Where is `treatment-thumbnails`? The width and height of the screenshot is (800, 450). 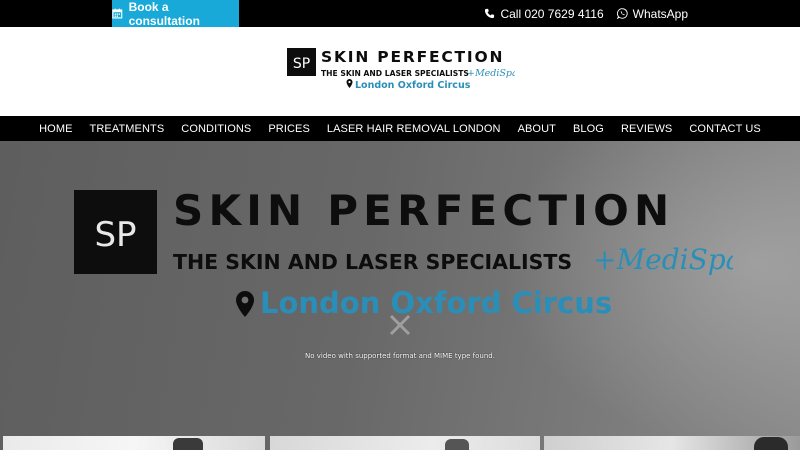 treatment-thumbnails is located at coordinates (400, 443).